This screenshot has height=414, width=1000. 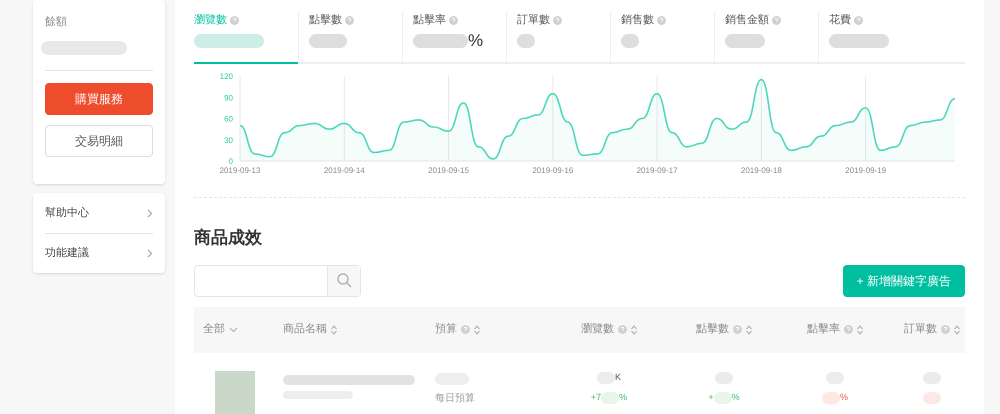 I want to click on x-tick-label: 2019-09-15, so click(x=448, y=170).